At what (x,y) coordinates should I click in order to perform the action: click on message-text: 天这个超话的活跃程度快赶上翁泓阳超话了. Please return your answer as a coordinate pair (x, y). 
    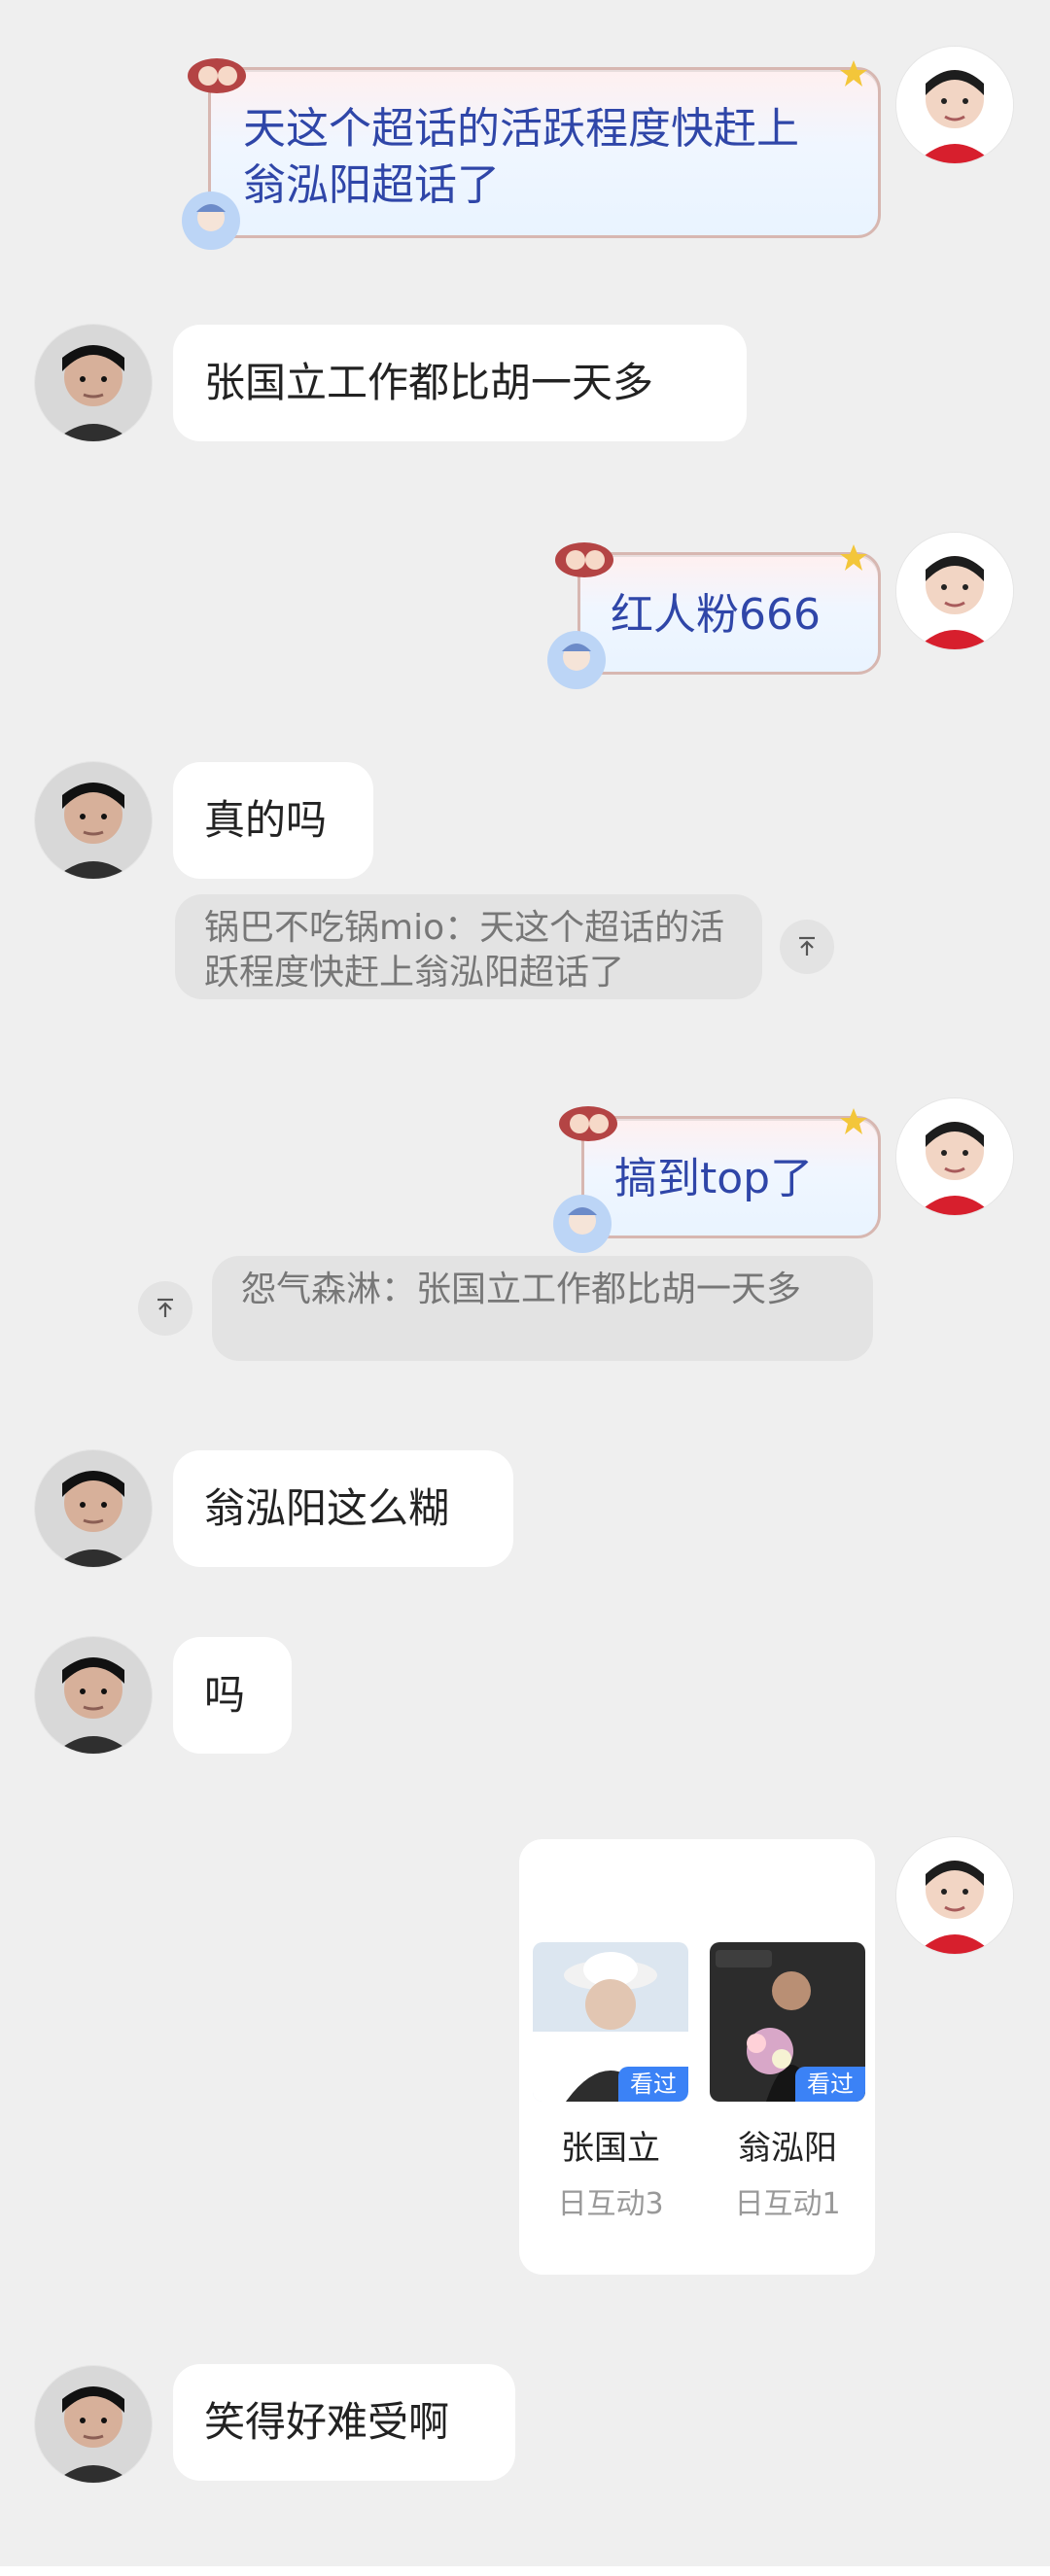
    Looking at the image, I should click on (521, 157).